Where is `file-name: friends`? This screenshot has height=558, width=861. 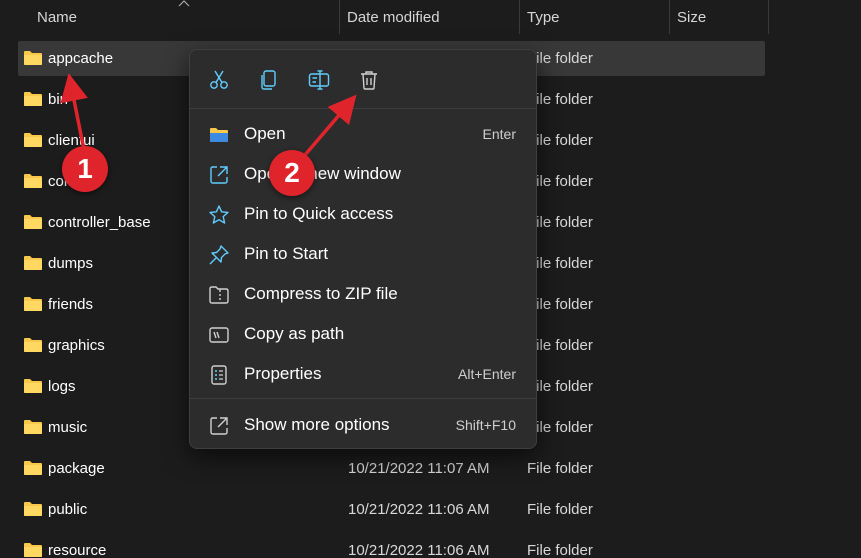
file-name: friends is located at coordinates (71, 304).